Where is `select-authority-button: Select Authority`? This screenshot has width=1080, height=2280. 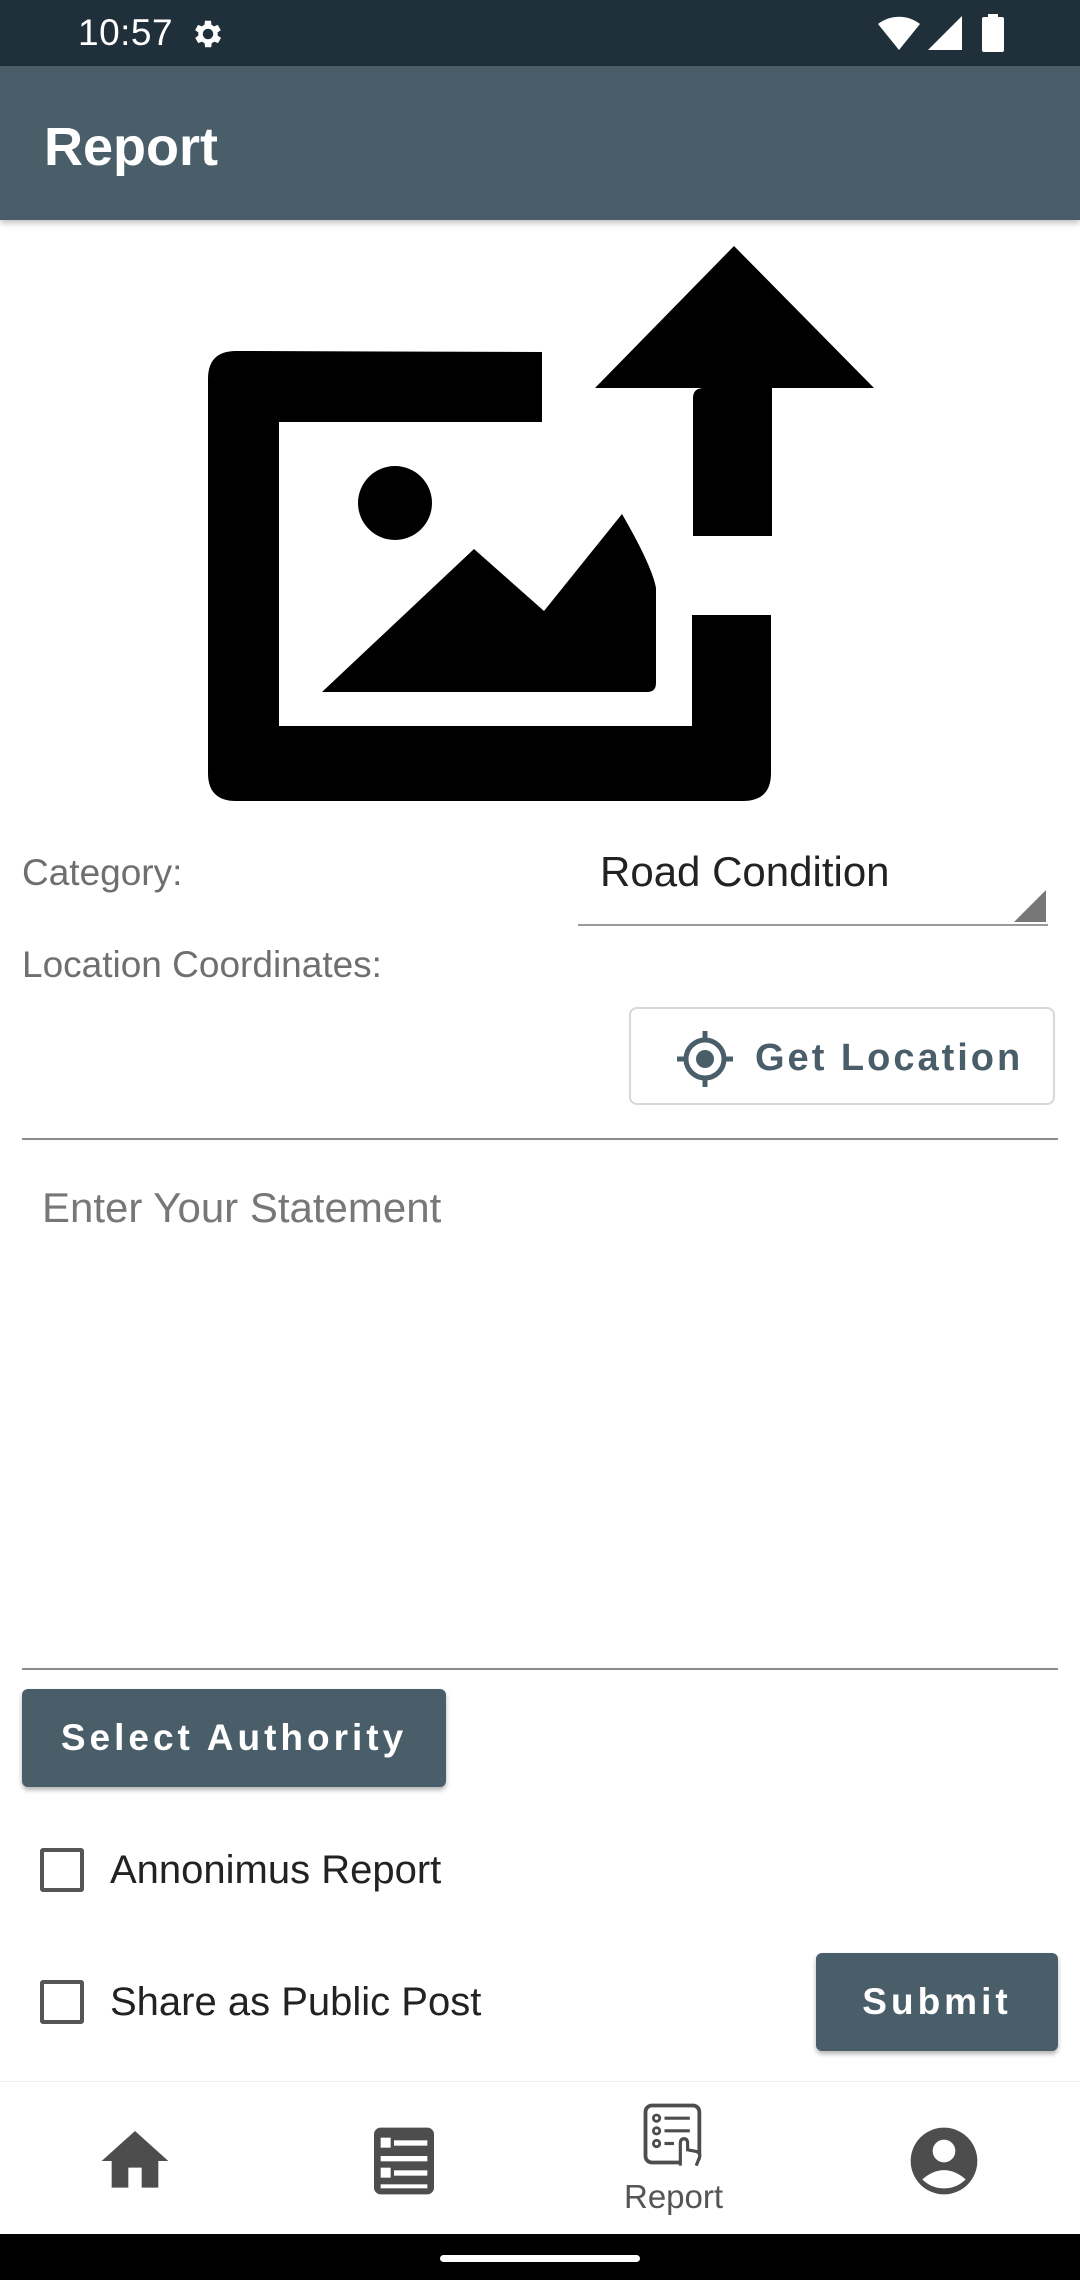 select-authority-button: Select Authority is located at coordinates (234, 1738).